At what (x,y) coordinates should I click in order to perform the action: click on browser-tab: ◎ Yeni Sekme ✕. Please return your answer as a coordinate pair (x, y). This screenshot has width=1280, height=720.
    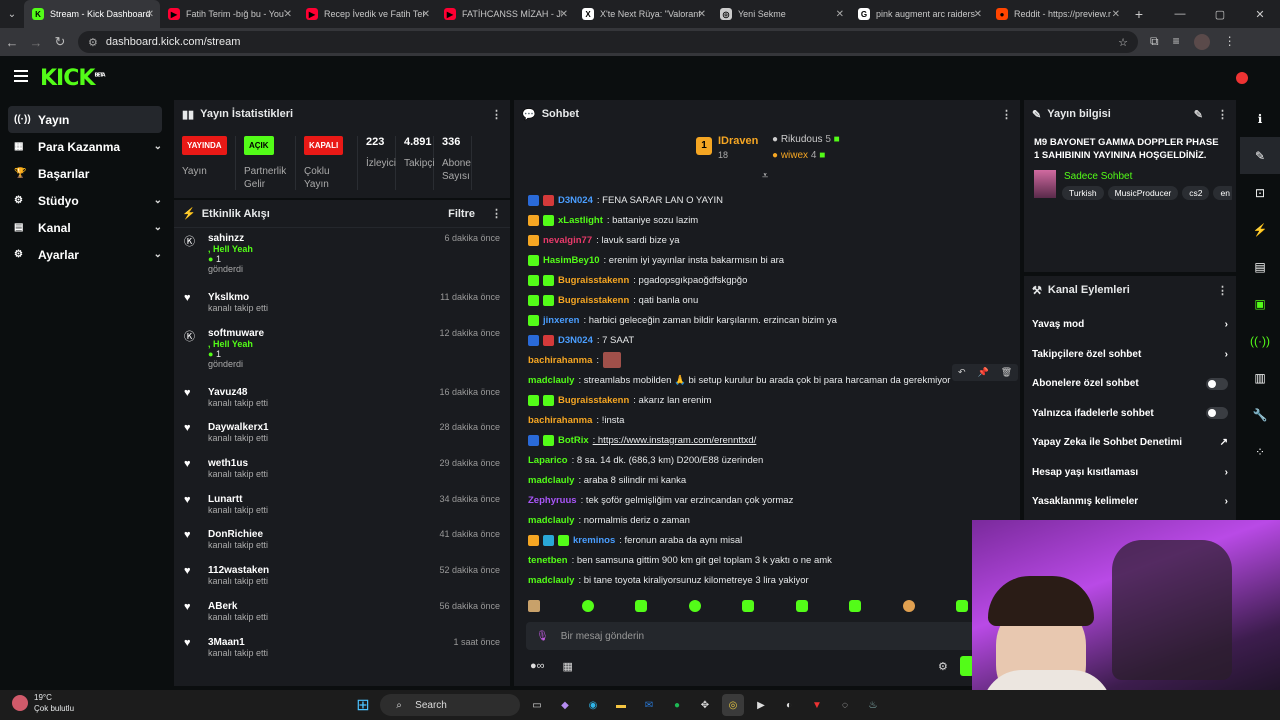
    Looking at the image, I should click on (781, 14).